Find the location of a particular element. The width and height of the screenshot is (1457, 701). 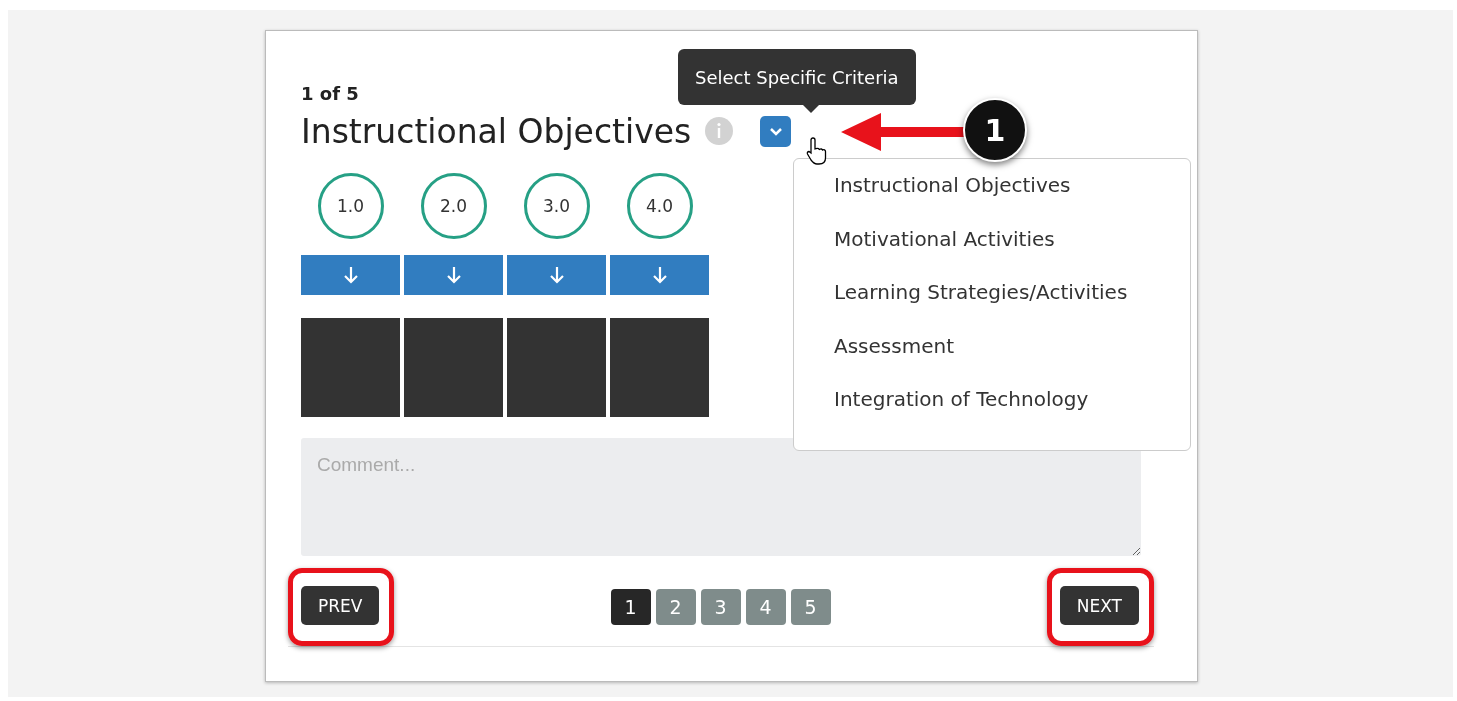

chevron-down-icon is located at coordinates (775, 131).